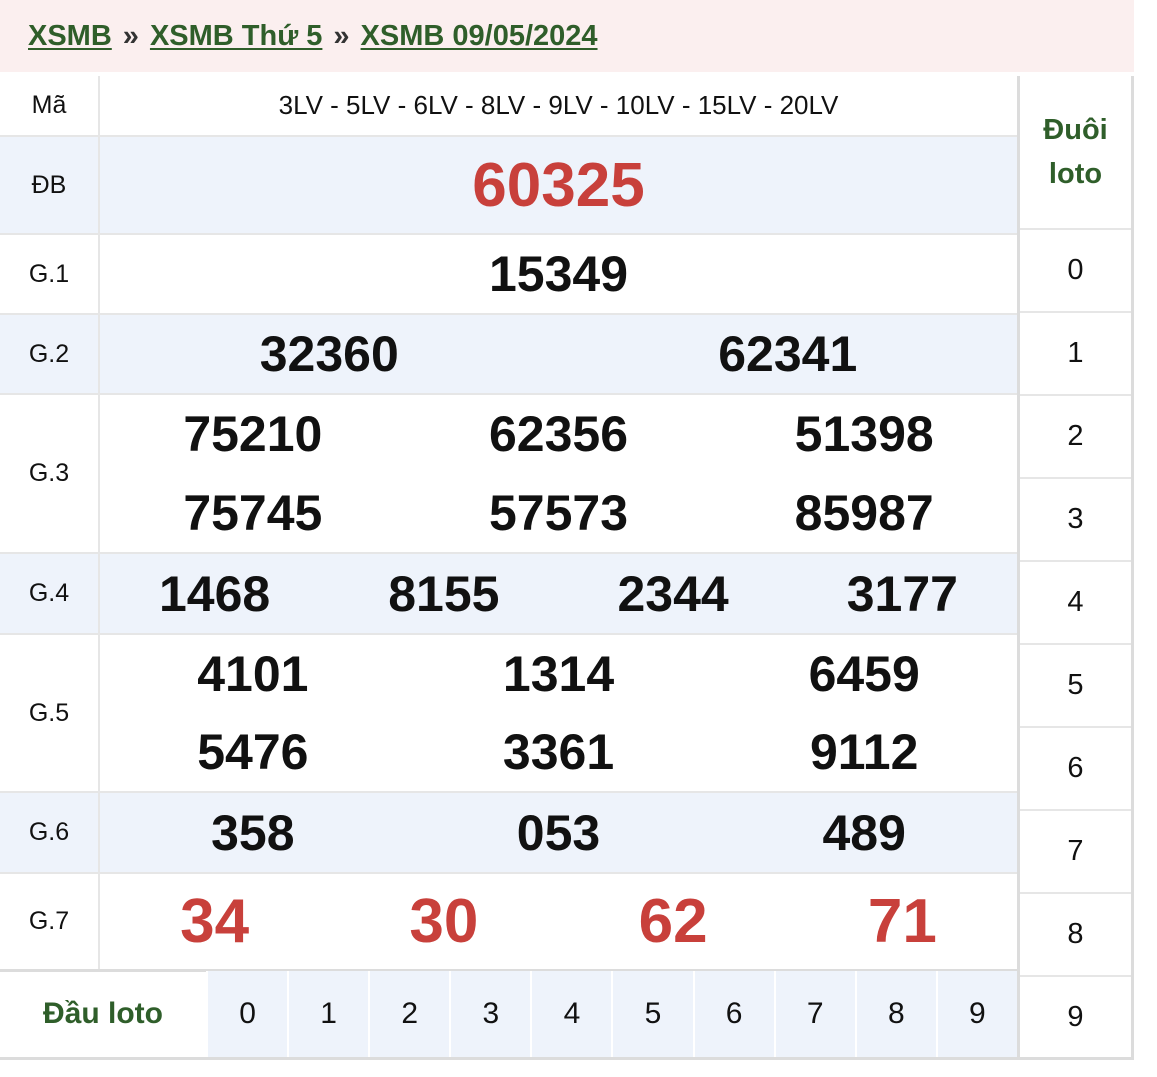  I want to click on duoi-loto-digit: 4, so click(1075, 603).